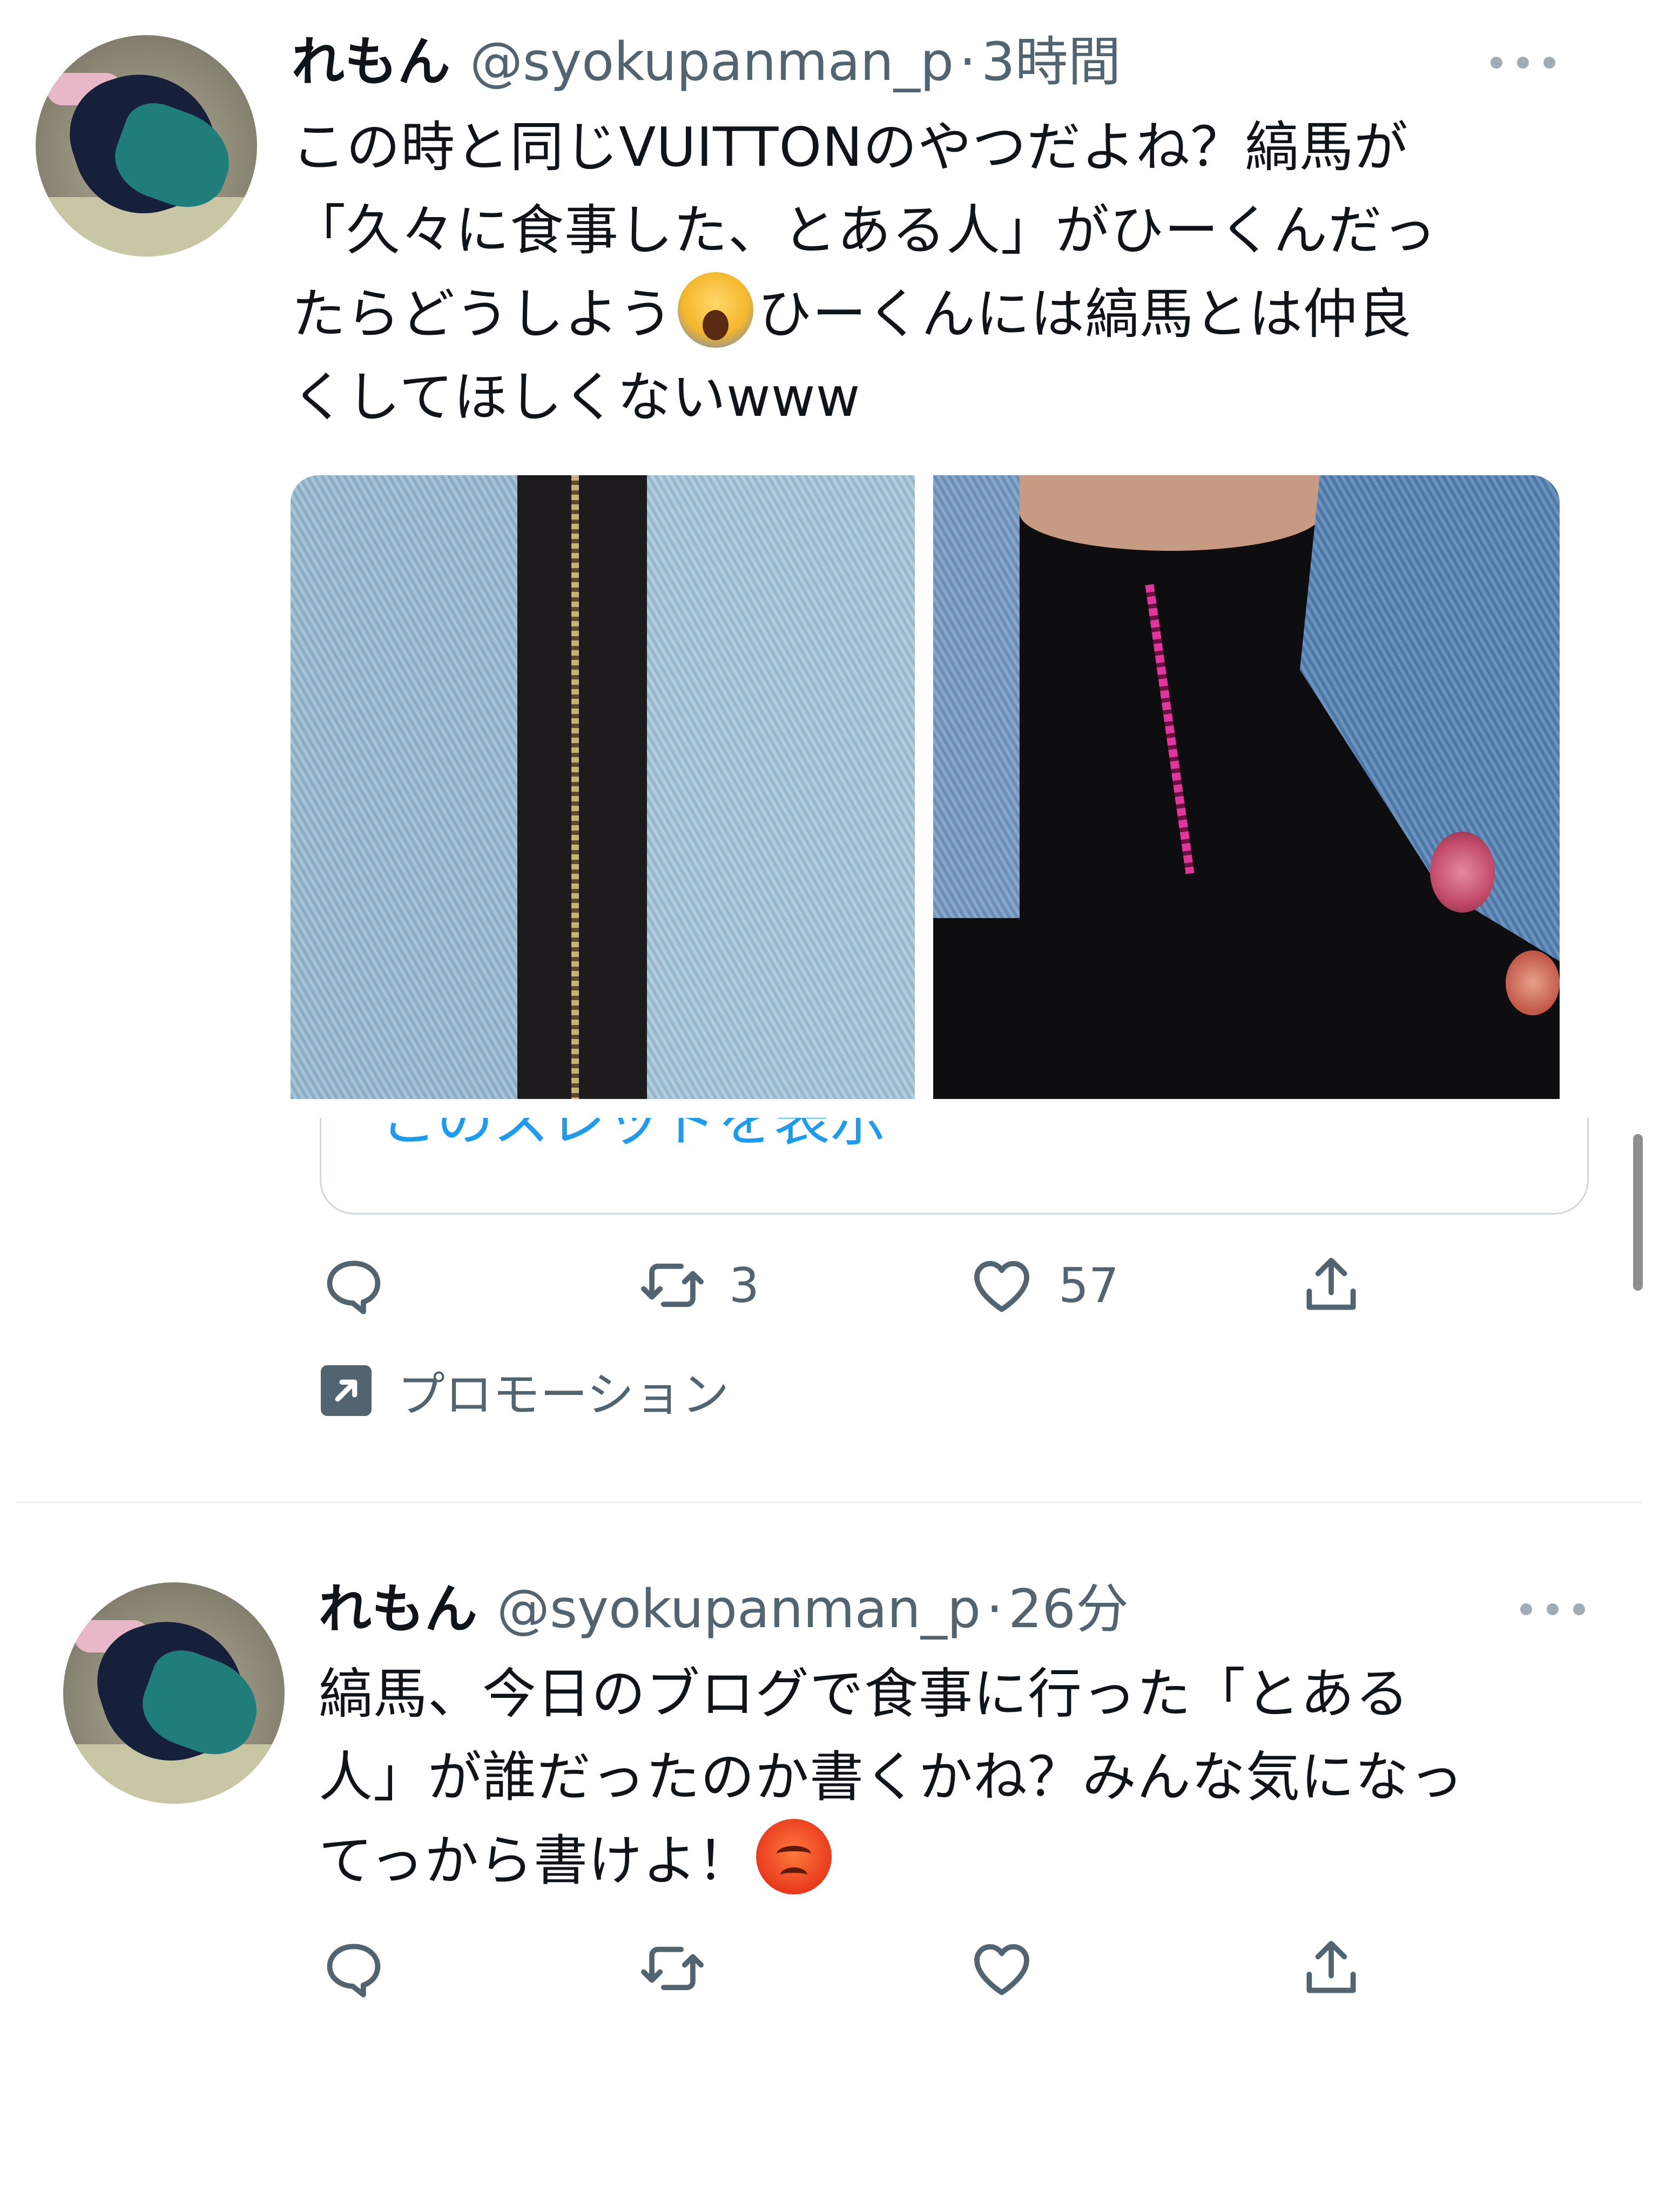 Image resolution: width=1659 pixels, height=2212 pixels. I want to click on like-button, so click(1012, 1968).